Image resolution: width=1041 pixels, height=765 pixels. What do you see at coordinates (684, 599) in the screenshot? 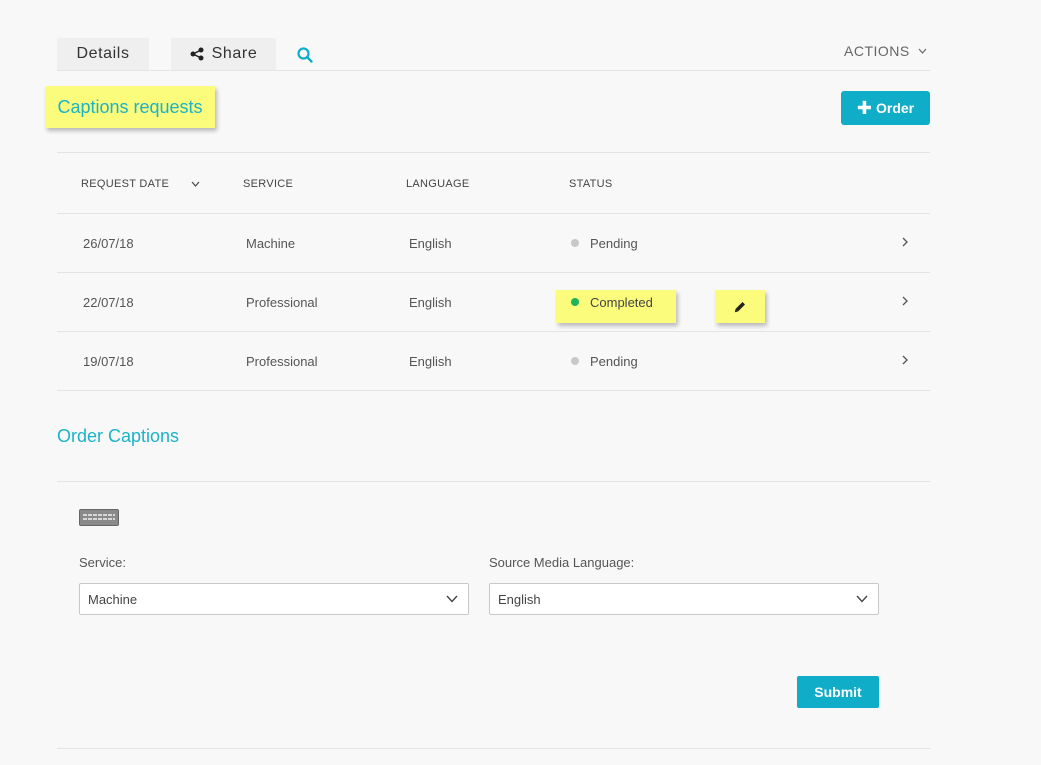
I see `language-select: English` at bounding box center [684, 599].